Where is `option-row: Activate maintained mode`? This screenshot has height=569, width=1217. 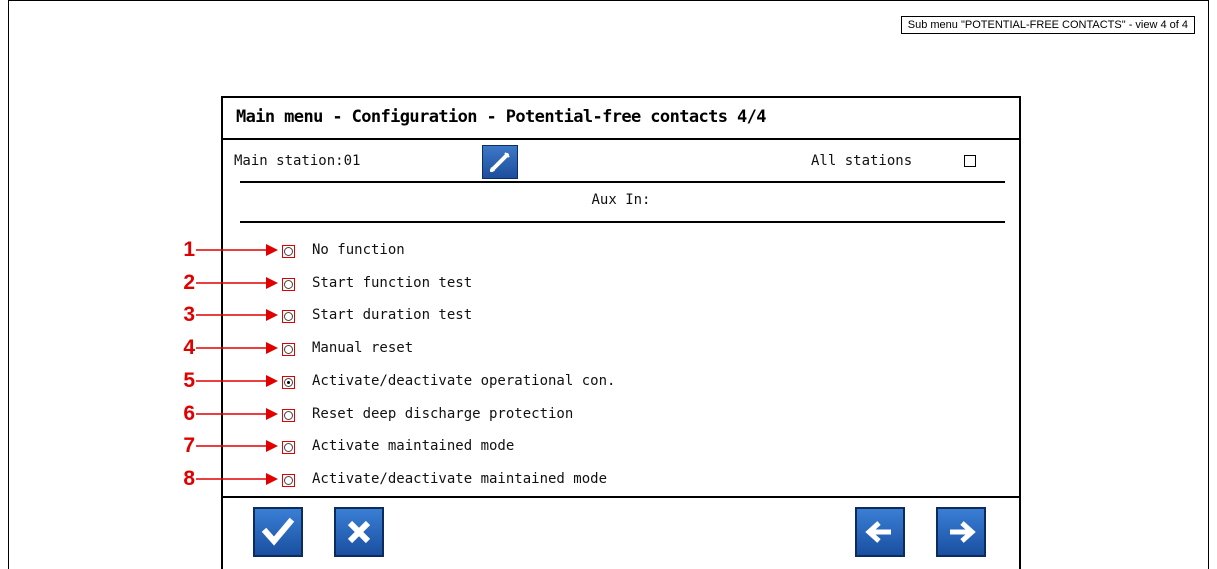
option-row: Activate maintained mode is located at coordinates (523, 449).